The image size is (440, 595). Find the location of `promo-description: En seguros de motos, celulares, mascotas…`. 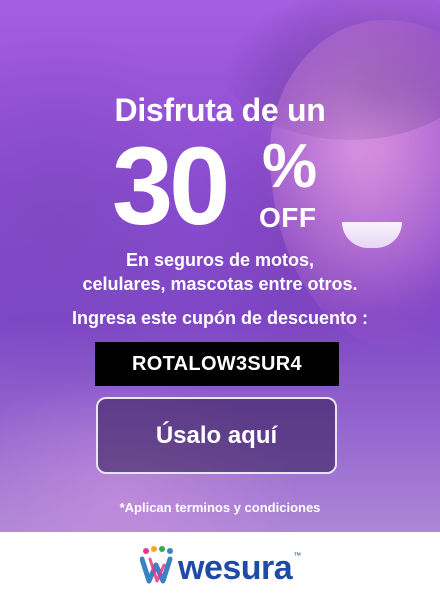

promo-description: En seguros de motos, celulares, mascotas… is located at coordinates (220, 272).